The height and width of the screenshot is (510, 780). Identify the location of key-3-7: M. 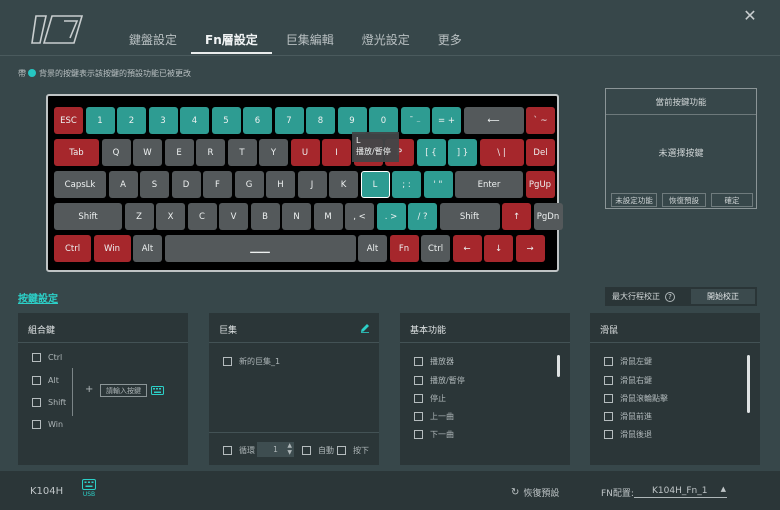
(328, 216).